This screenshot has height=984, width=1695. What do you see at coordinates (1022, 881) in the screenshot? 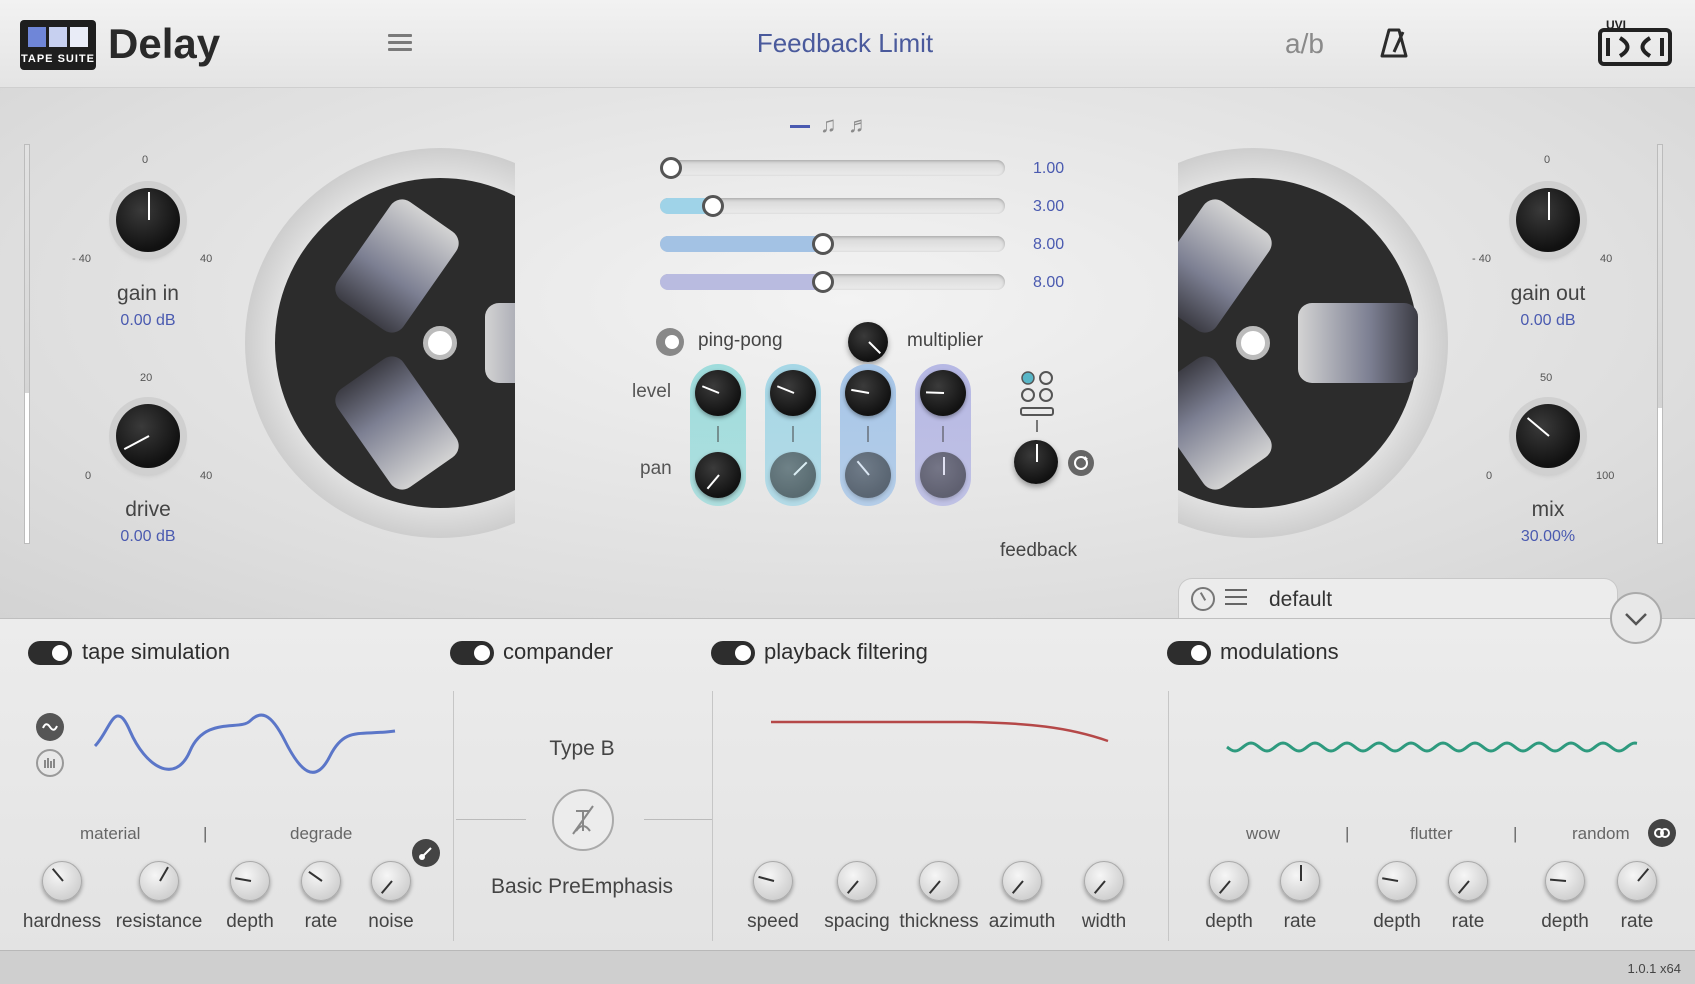
I see `azimuth-knob` at bounding box center [1022, 881].